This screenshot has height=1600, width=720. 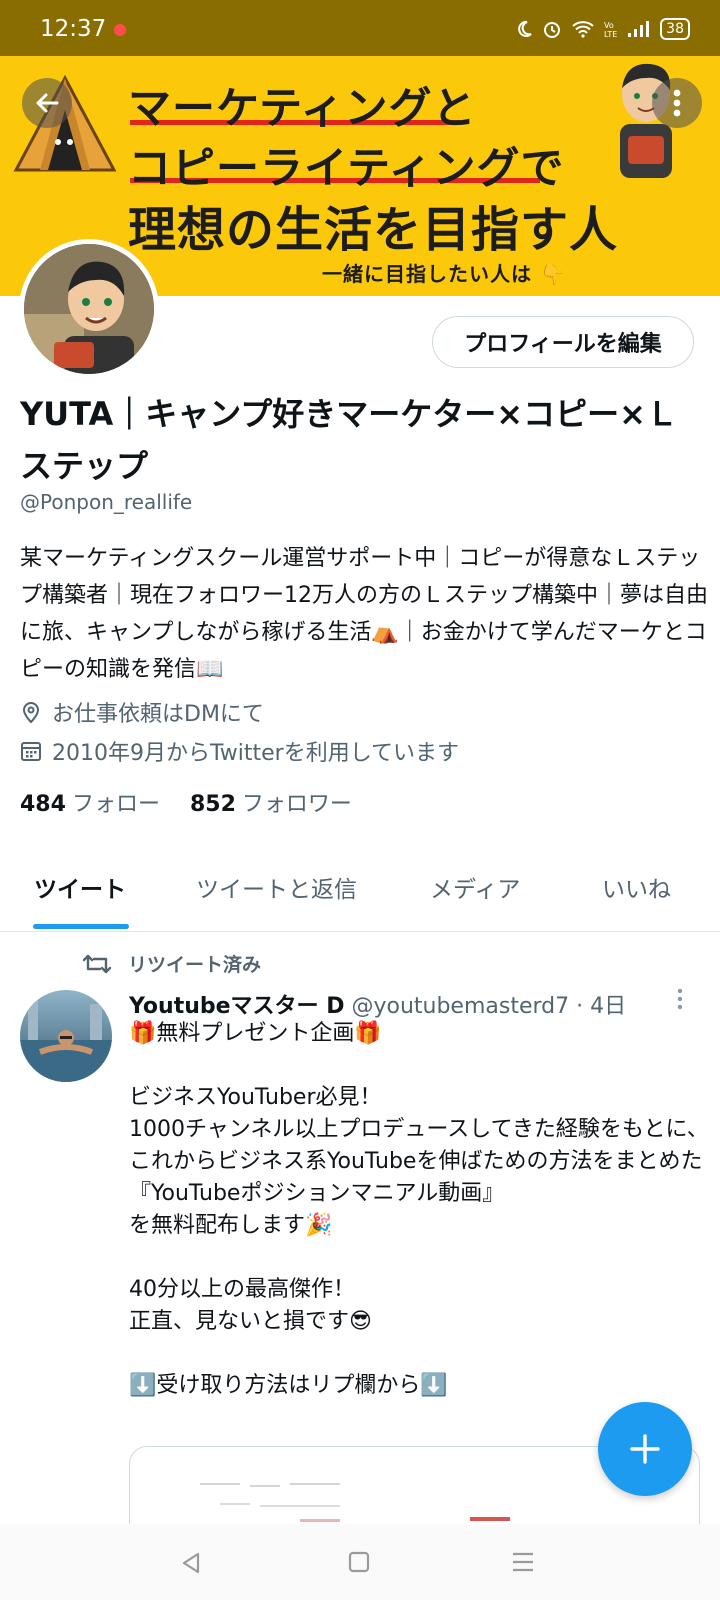 What do you see at coordinates (236, 1006) in the screenshot?
I see `tweet-author-name: Youtubeマスター D` at bounding box center [236, 1006].